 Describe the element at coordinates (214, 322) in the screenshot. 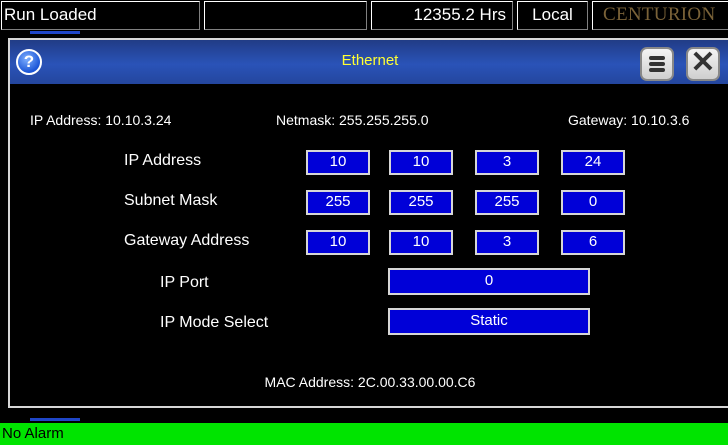

I see `ip-mode-label: IP Mode Select` at that location.